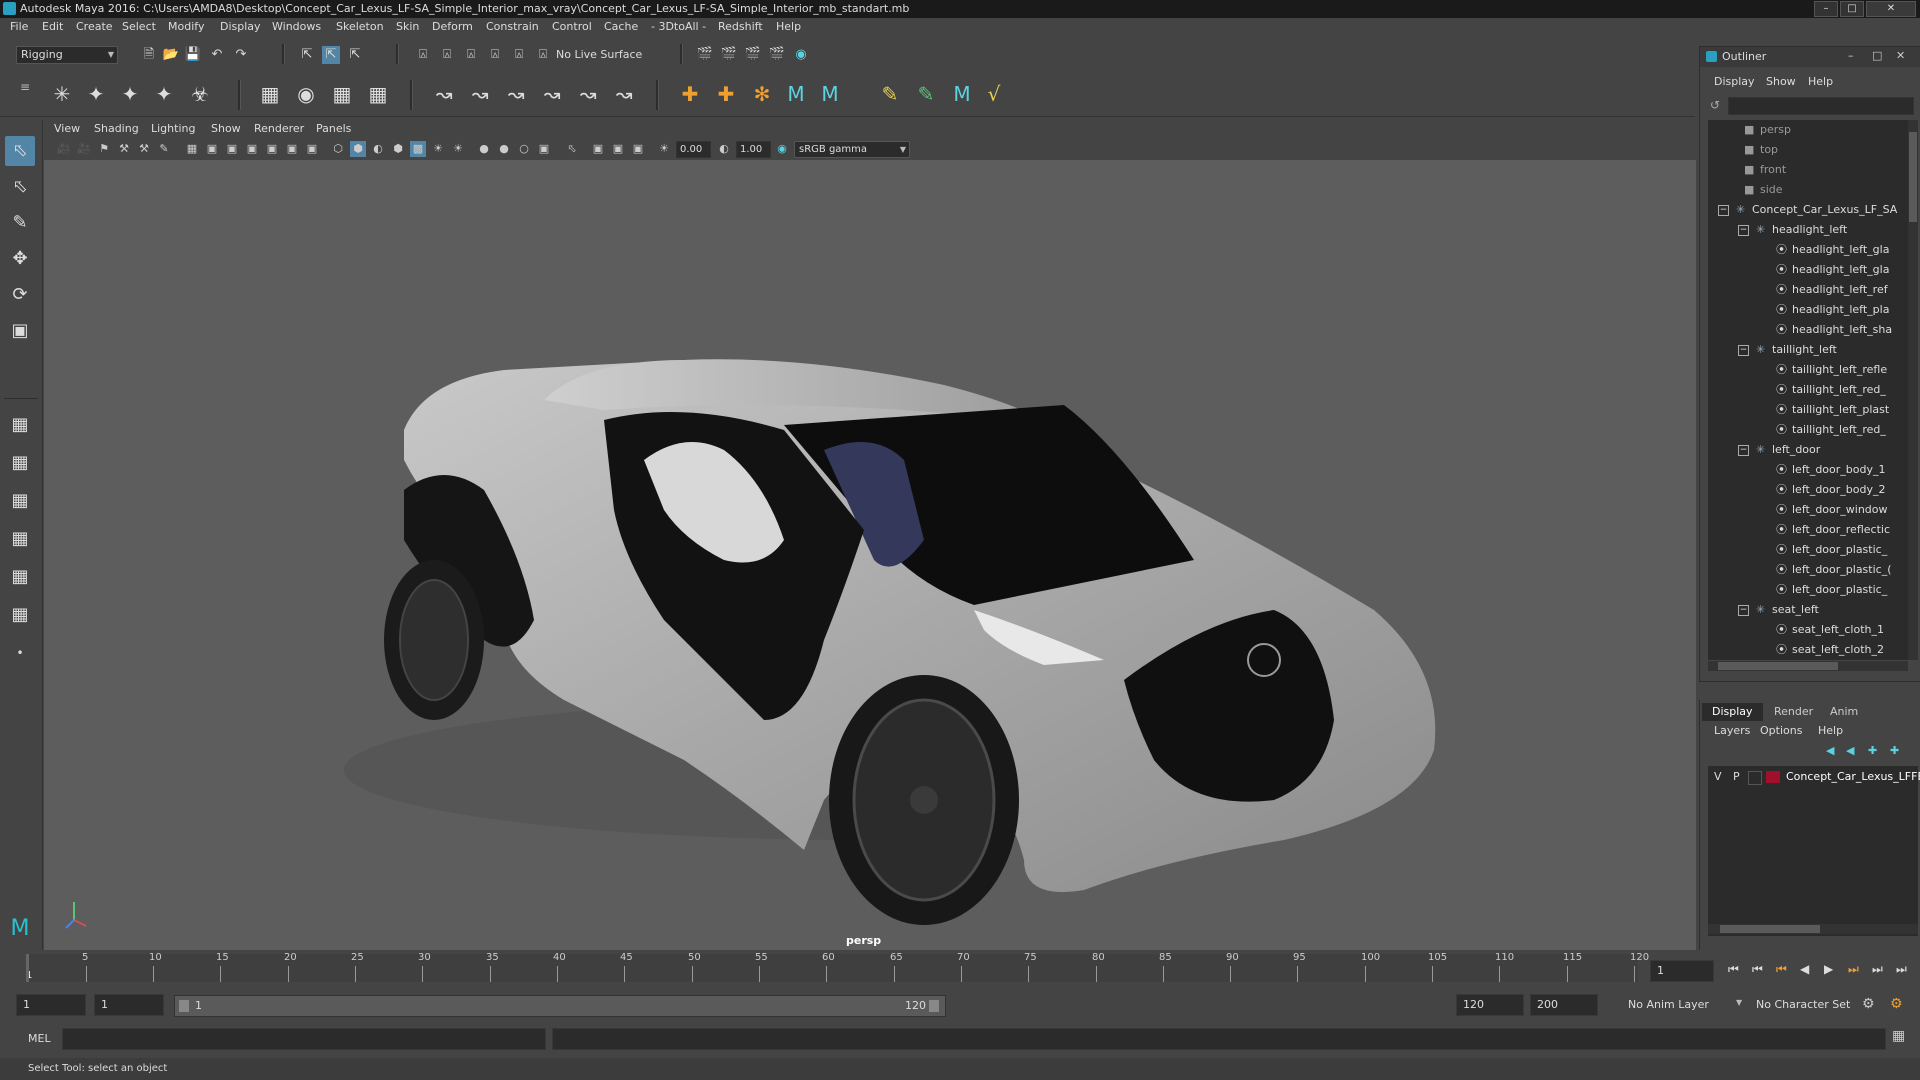 The height and width of the screenshot is (1080, 1920). Describe the element at coordinates (378, 94) in the screenshot. I see `cluster-icon: ▦` at that location.